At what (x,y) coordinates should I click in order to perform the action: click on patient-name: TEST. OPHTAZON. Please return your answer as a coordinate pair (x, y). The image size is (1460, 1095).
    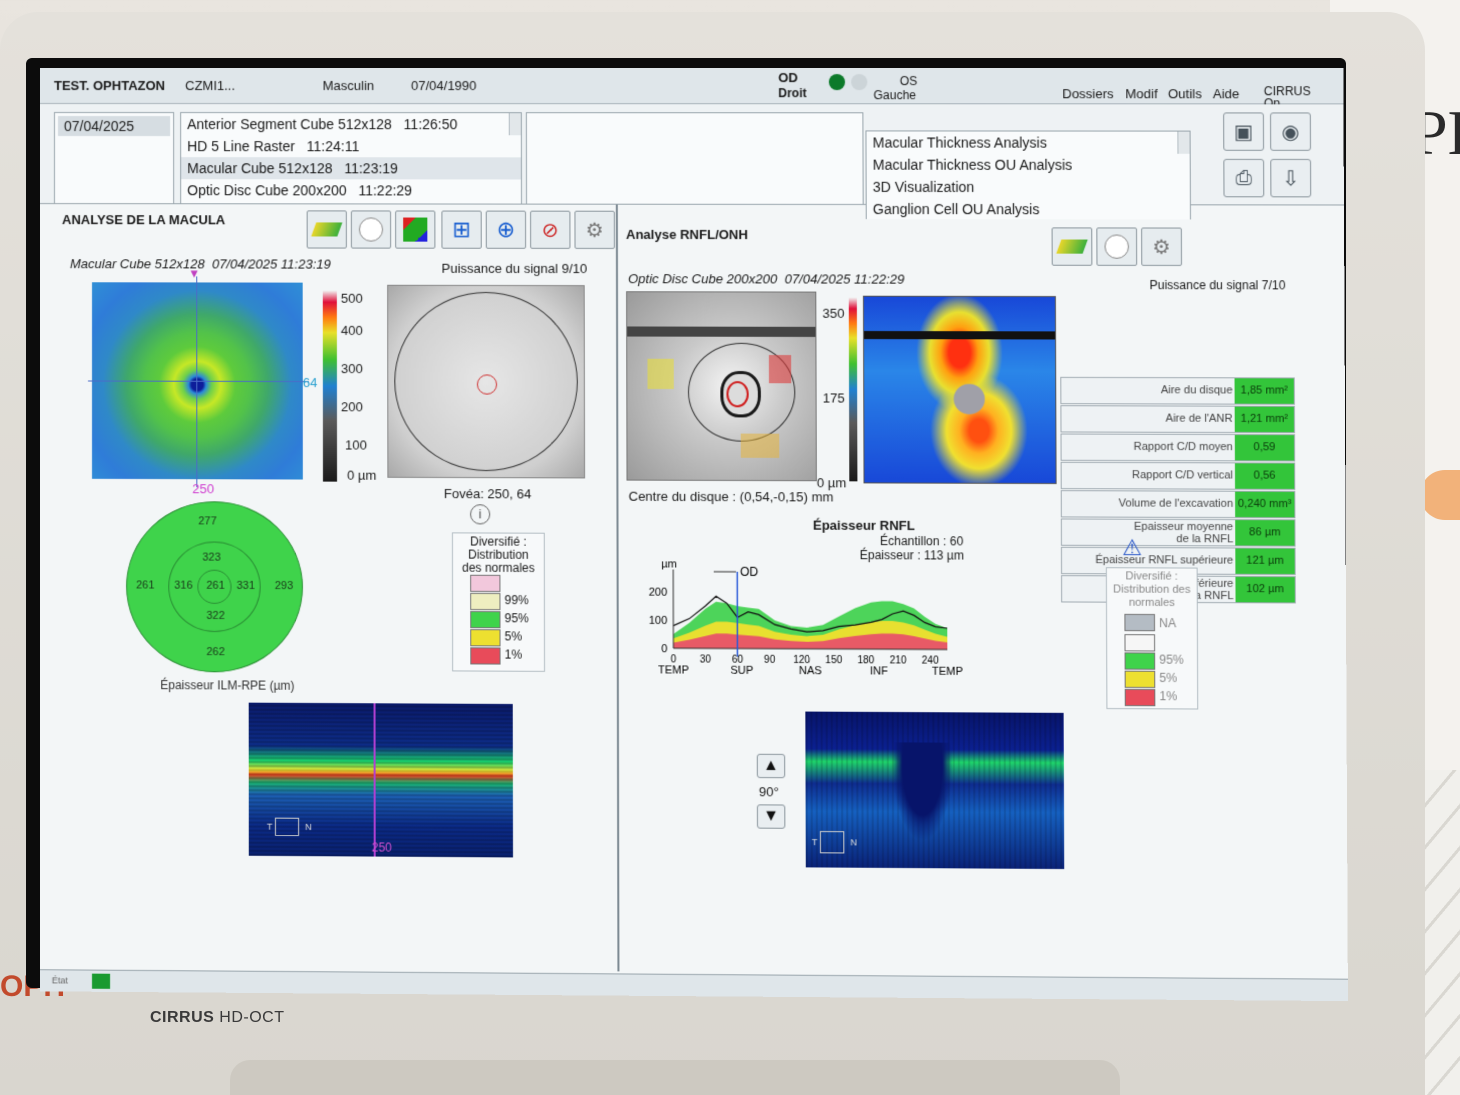
    Looking at the image, I should click on (109, 85).